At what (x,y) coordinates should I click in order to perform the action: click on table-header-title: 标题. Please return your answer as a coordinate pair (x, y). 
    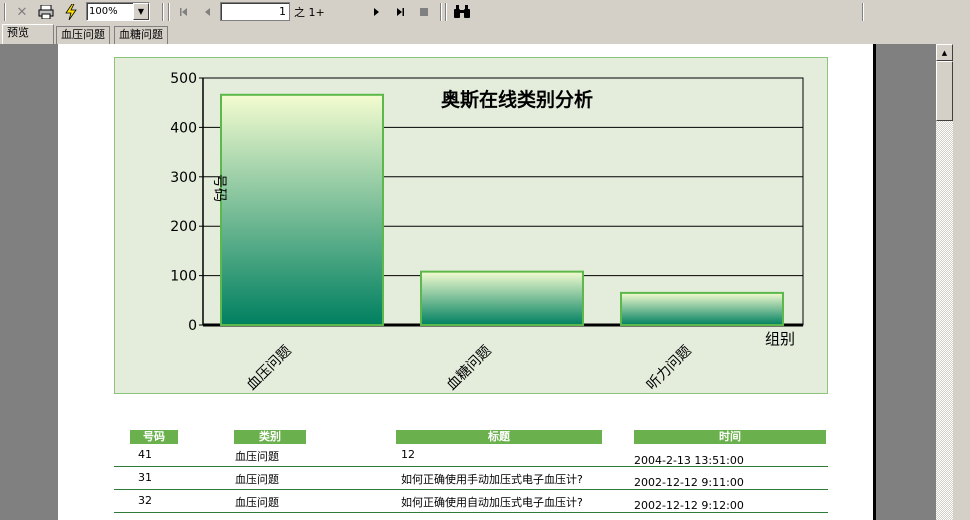
    Looking at the image, I should click on (499, 437).